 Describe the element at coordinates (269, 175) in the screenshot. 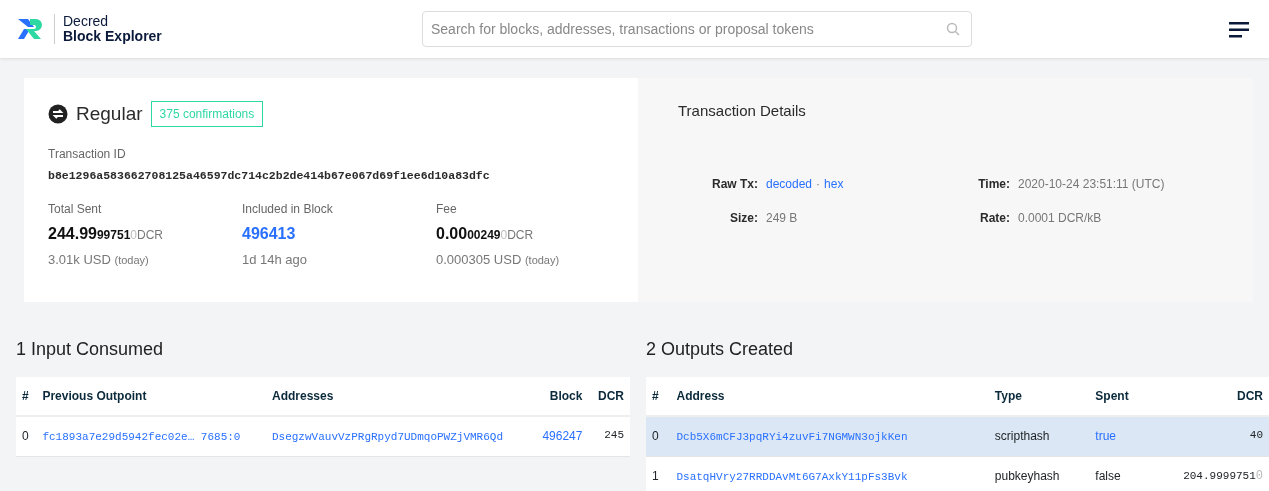

I see `transaction-id: b8e1296a583662708125a46597dc714c2b2de414b67e067d69f1ee6d10a83dfc` at that location.